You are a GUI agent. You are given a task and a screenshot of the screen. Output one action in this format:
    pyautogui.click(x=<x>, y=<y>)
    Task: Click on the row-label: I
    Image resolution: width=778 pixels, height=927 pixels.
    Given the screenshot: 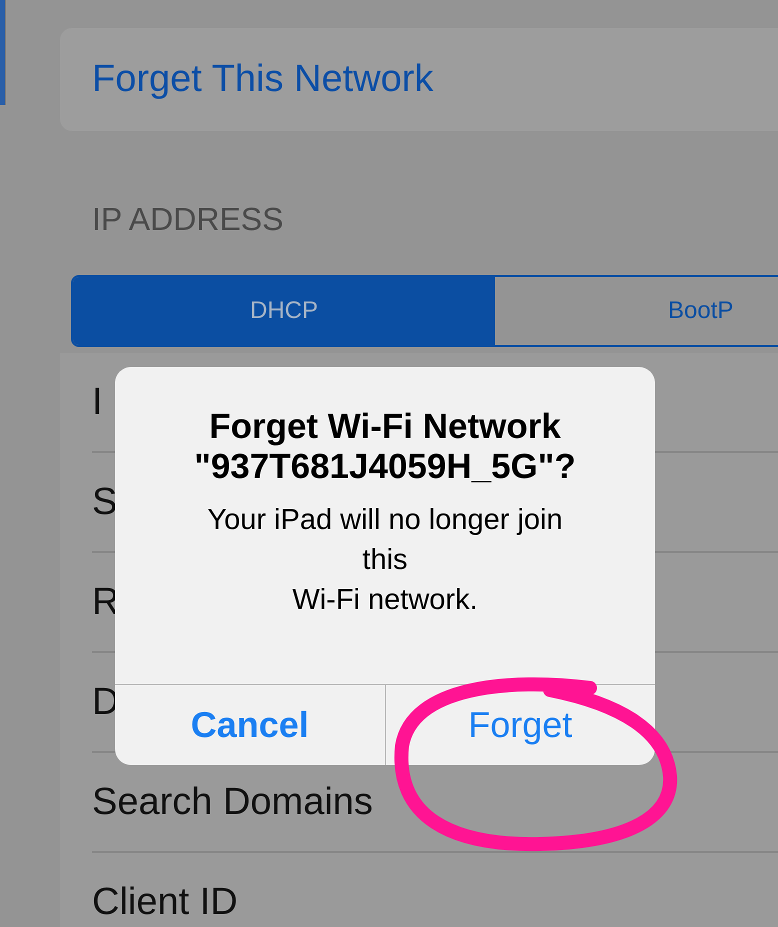 What is the action you would take?
    pyautogui.click(x=97, y=402)
    